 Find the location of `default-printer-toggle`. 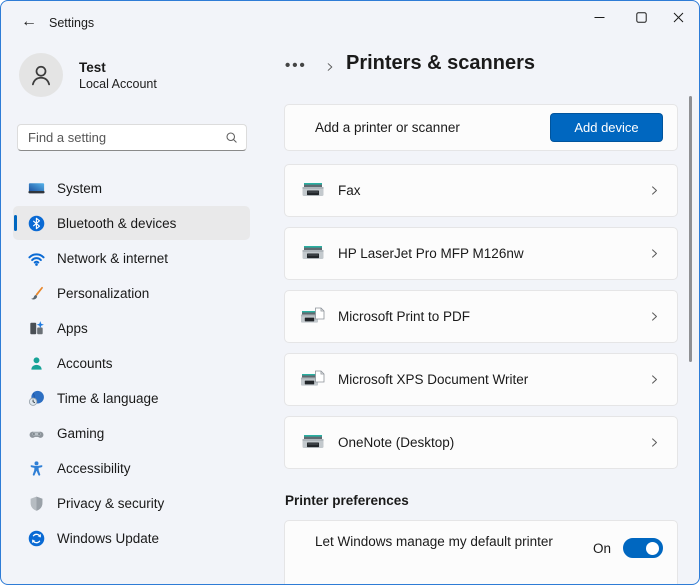

default-printer-toggle is located at coordinates (643, 548).